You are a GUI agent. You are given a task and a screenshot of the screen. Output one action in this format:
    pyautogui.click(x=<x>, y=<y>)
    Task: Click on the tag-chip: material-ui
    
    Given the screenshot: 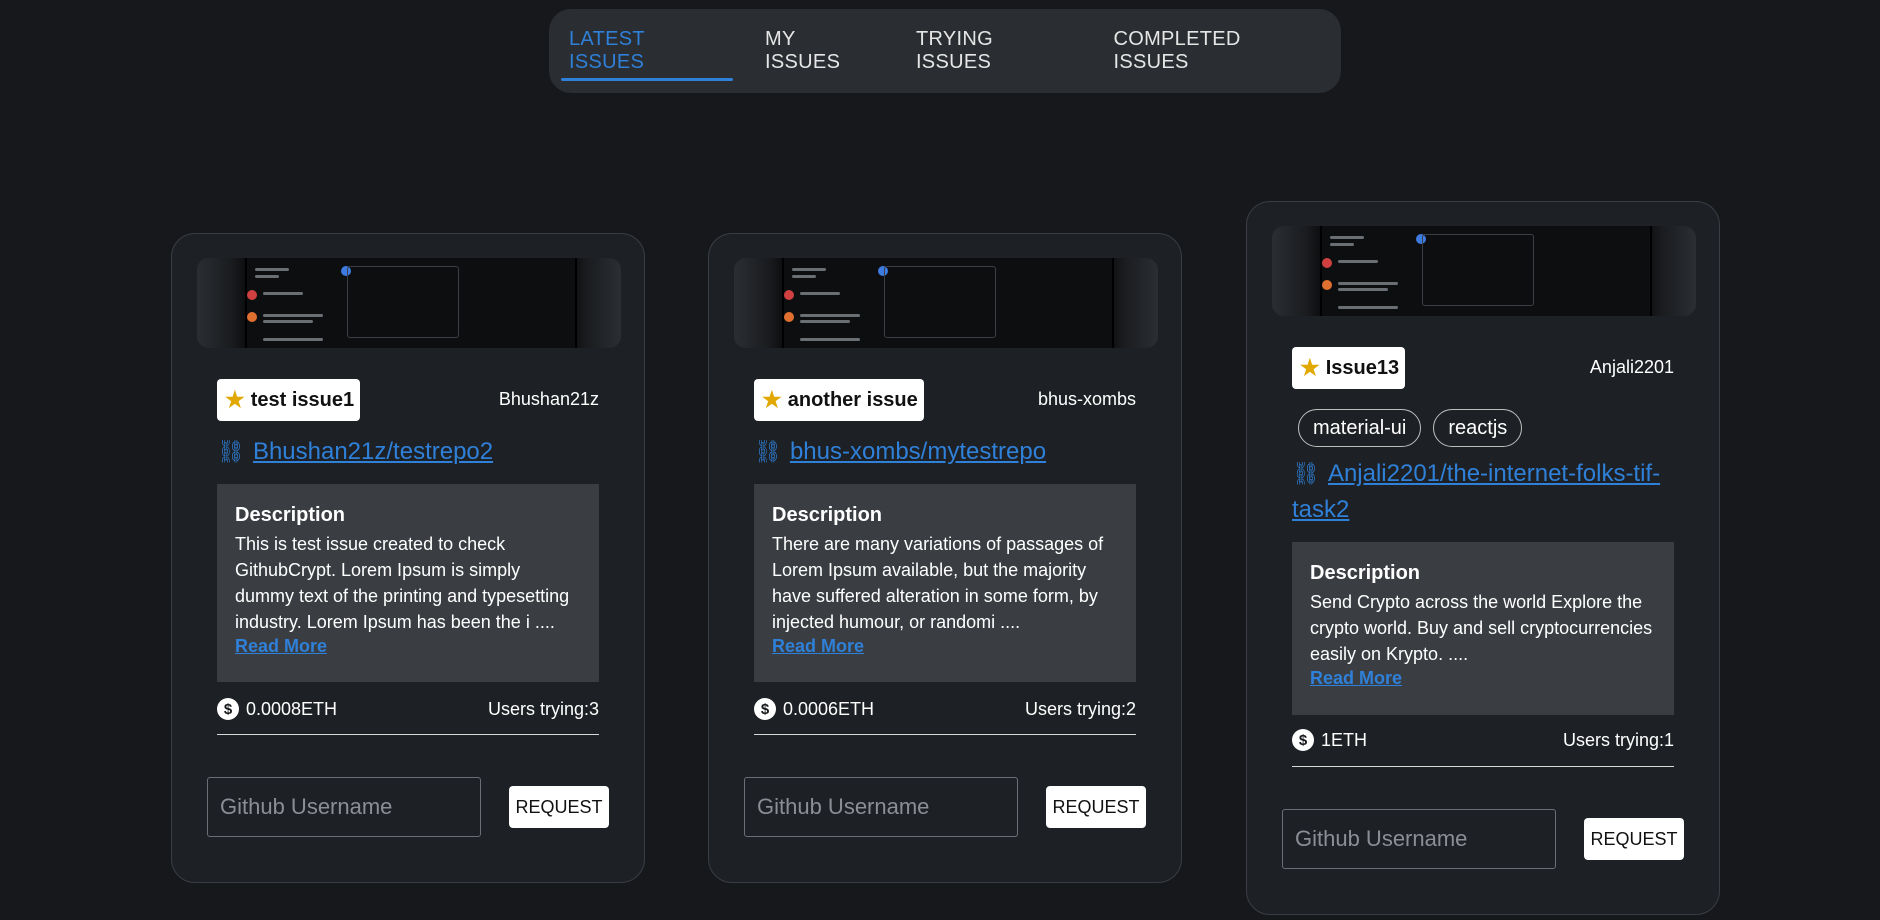 What is the action you would take?
    pyautogui.click(x=1360, y=428)
    